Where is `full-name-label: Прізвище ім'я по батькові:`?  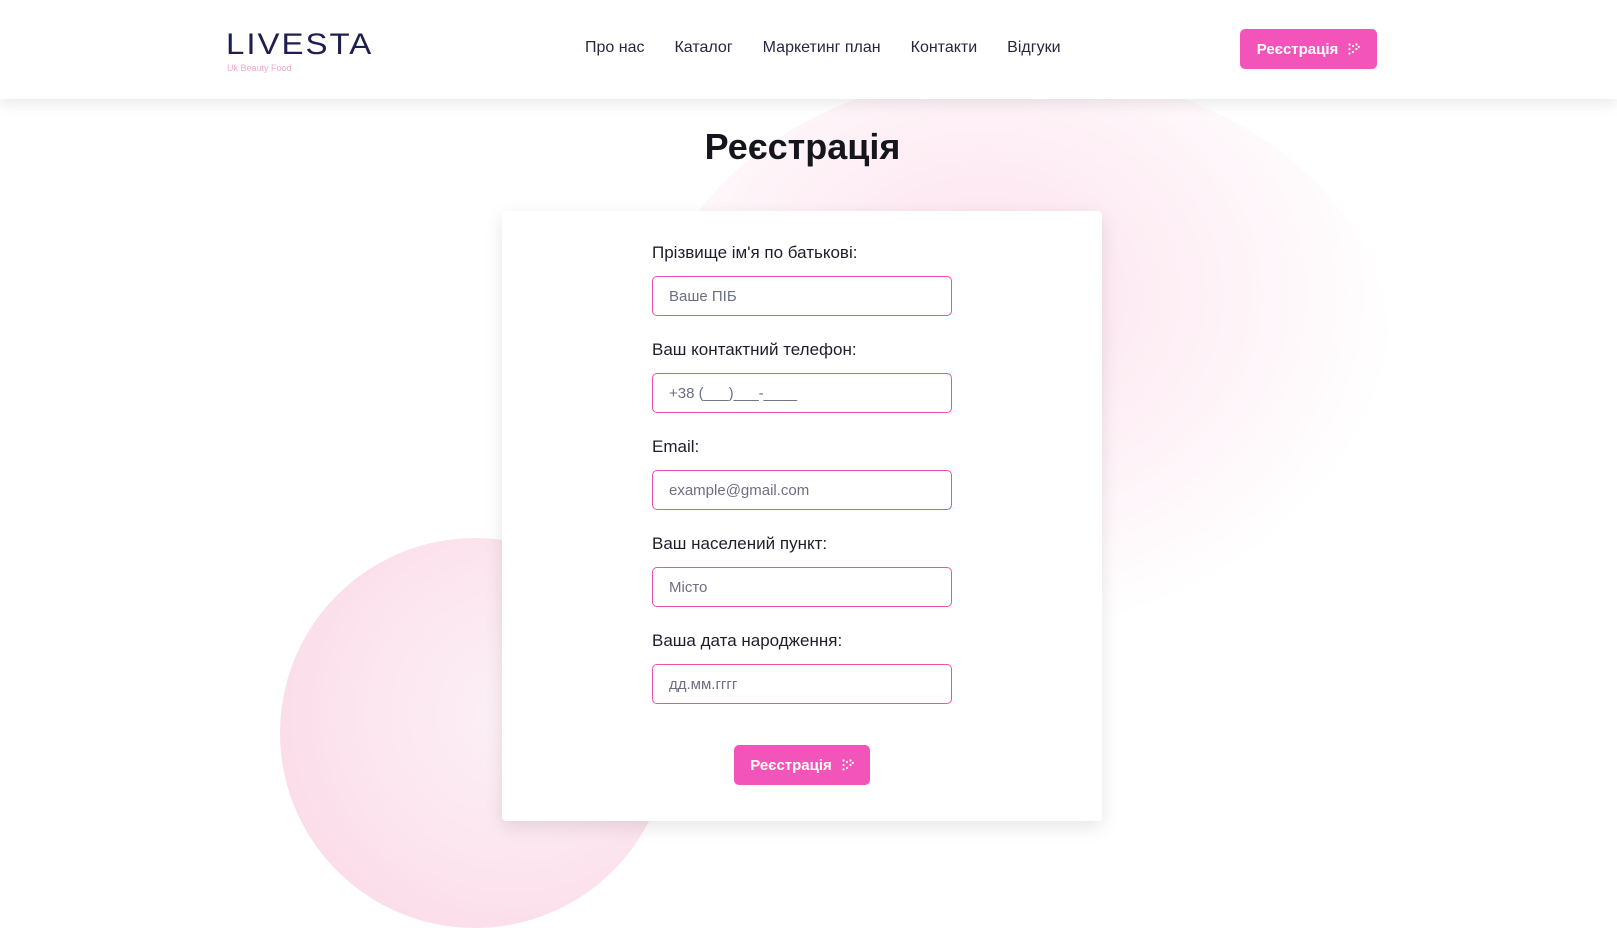
full-name-label: Прізвище ім'я по батькові: is located at coordinates (755, 252).